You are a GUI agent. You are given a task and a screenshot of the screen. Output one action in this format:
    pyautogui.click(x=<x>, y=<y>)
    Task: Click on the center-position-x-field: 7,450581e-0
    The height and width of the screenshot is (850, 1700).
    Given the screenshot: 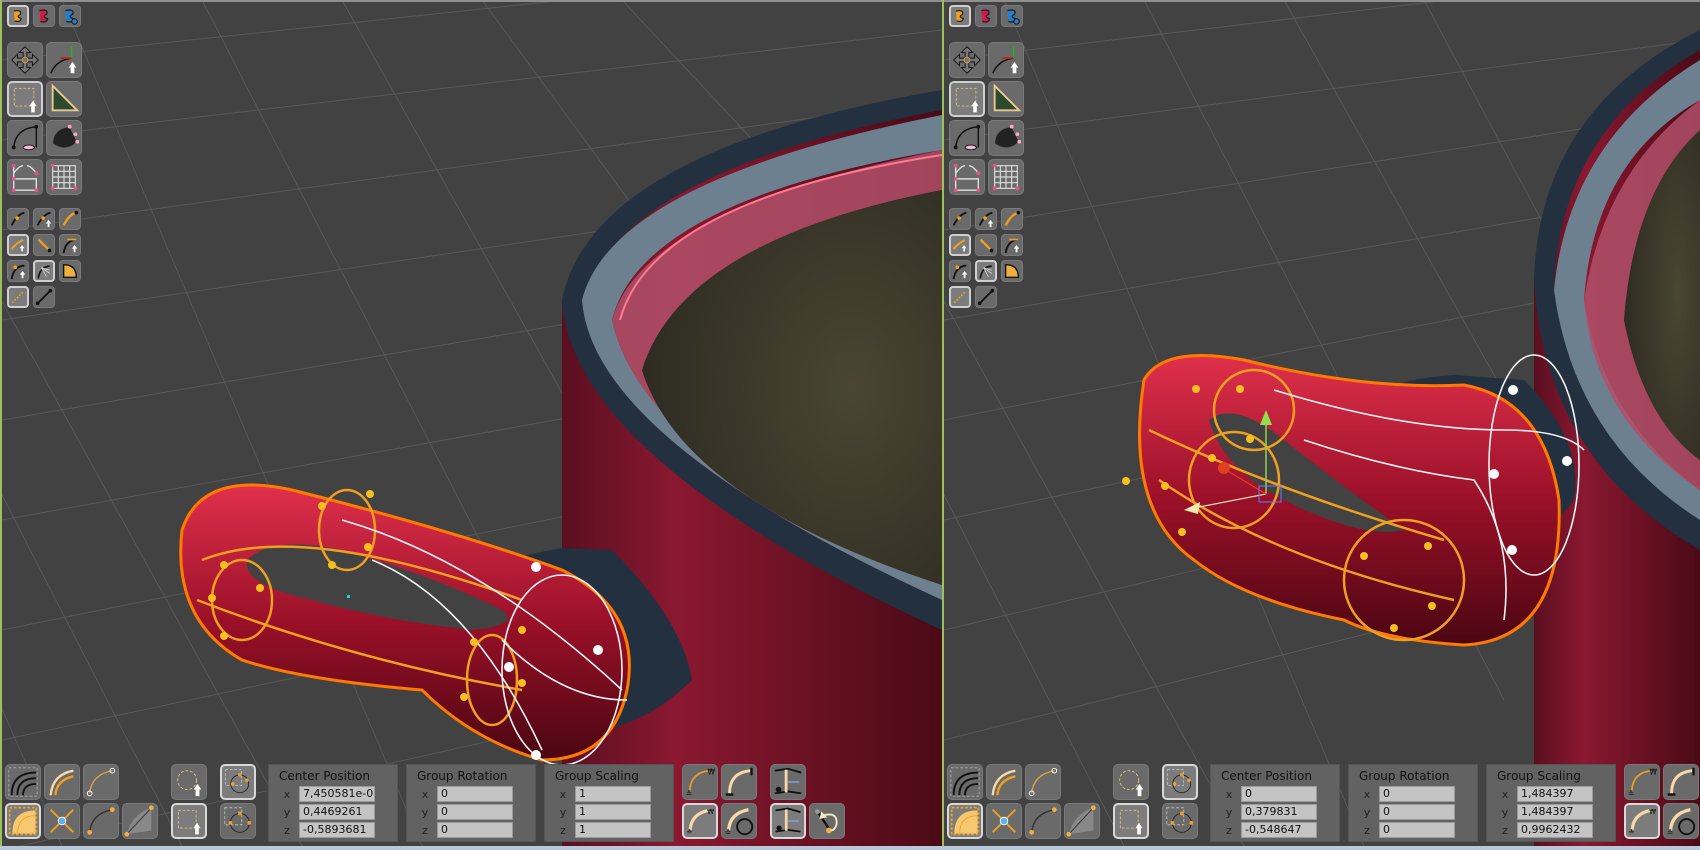 What is the action you would take?
    pyautogui.click(x=337, y=794)
    